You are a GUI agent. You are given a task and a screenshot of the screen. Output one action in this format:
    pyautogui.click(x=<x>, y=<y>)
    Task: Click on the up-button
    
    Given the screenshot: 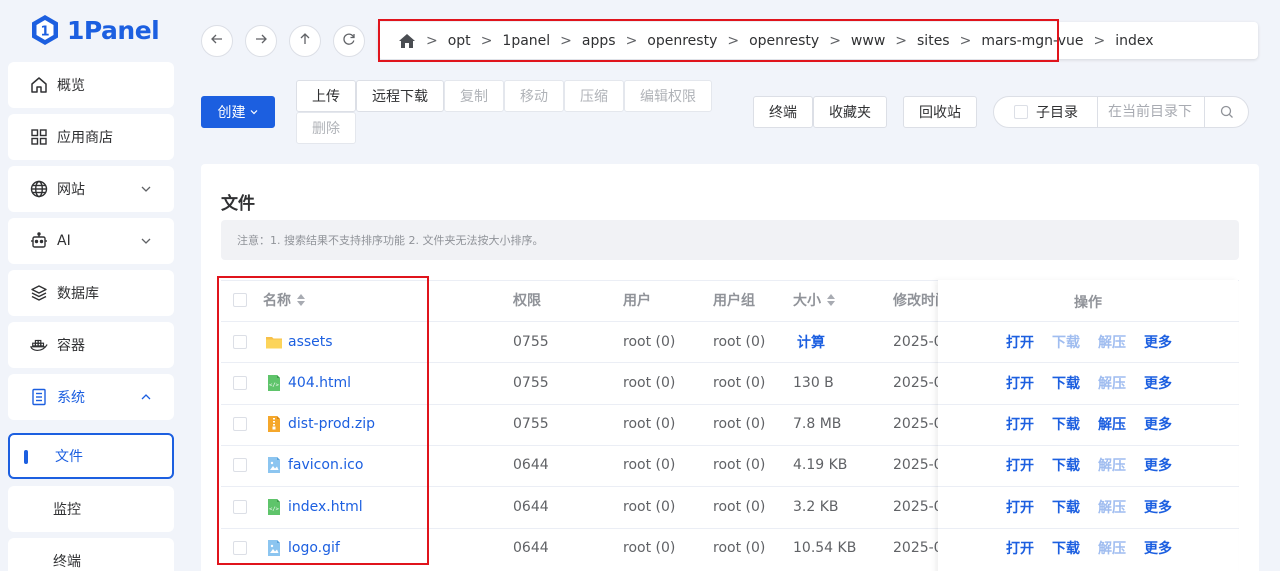 What is the action you would take?
    pyautogui.click(x=305, y=41)
    